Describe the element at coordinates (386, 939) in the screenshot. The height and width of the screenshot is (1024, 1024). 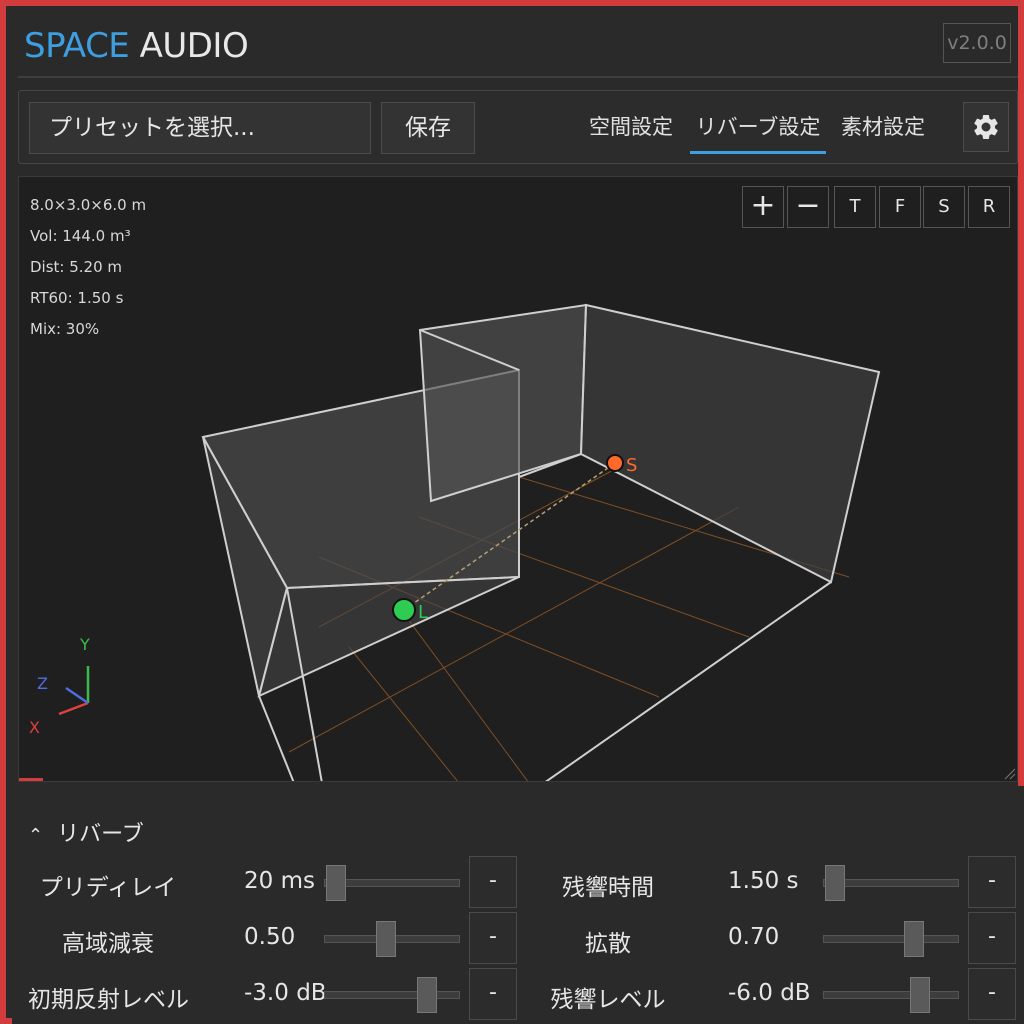
I see `high-damping-slider-thumb` at that location.